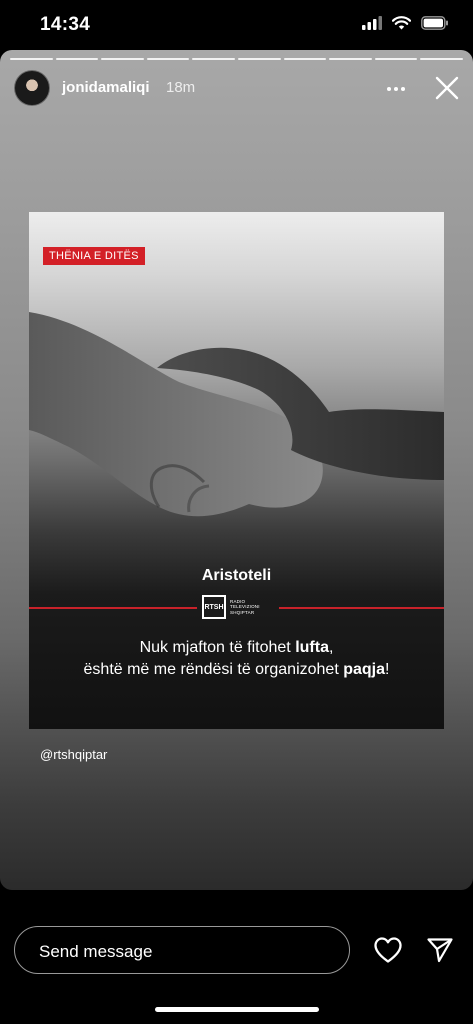 This screenshot has width=473, height=1024. I want to click on story-header: jonidamaliqi 18m, so click(236, 89).